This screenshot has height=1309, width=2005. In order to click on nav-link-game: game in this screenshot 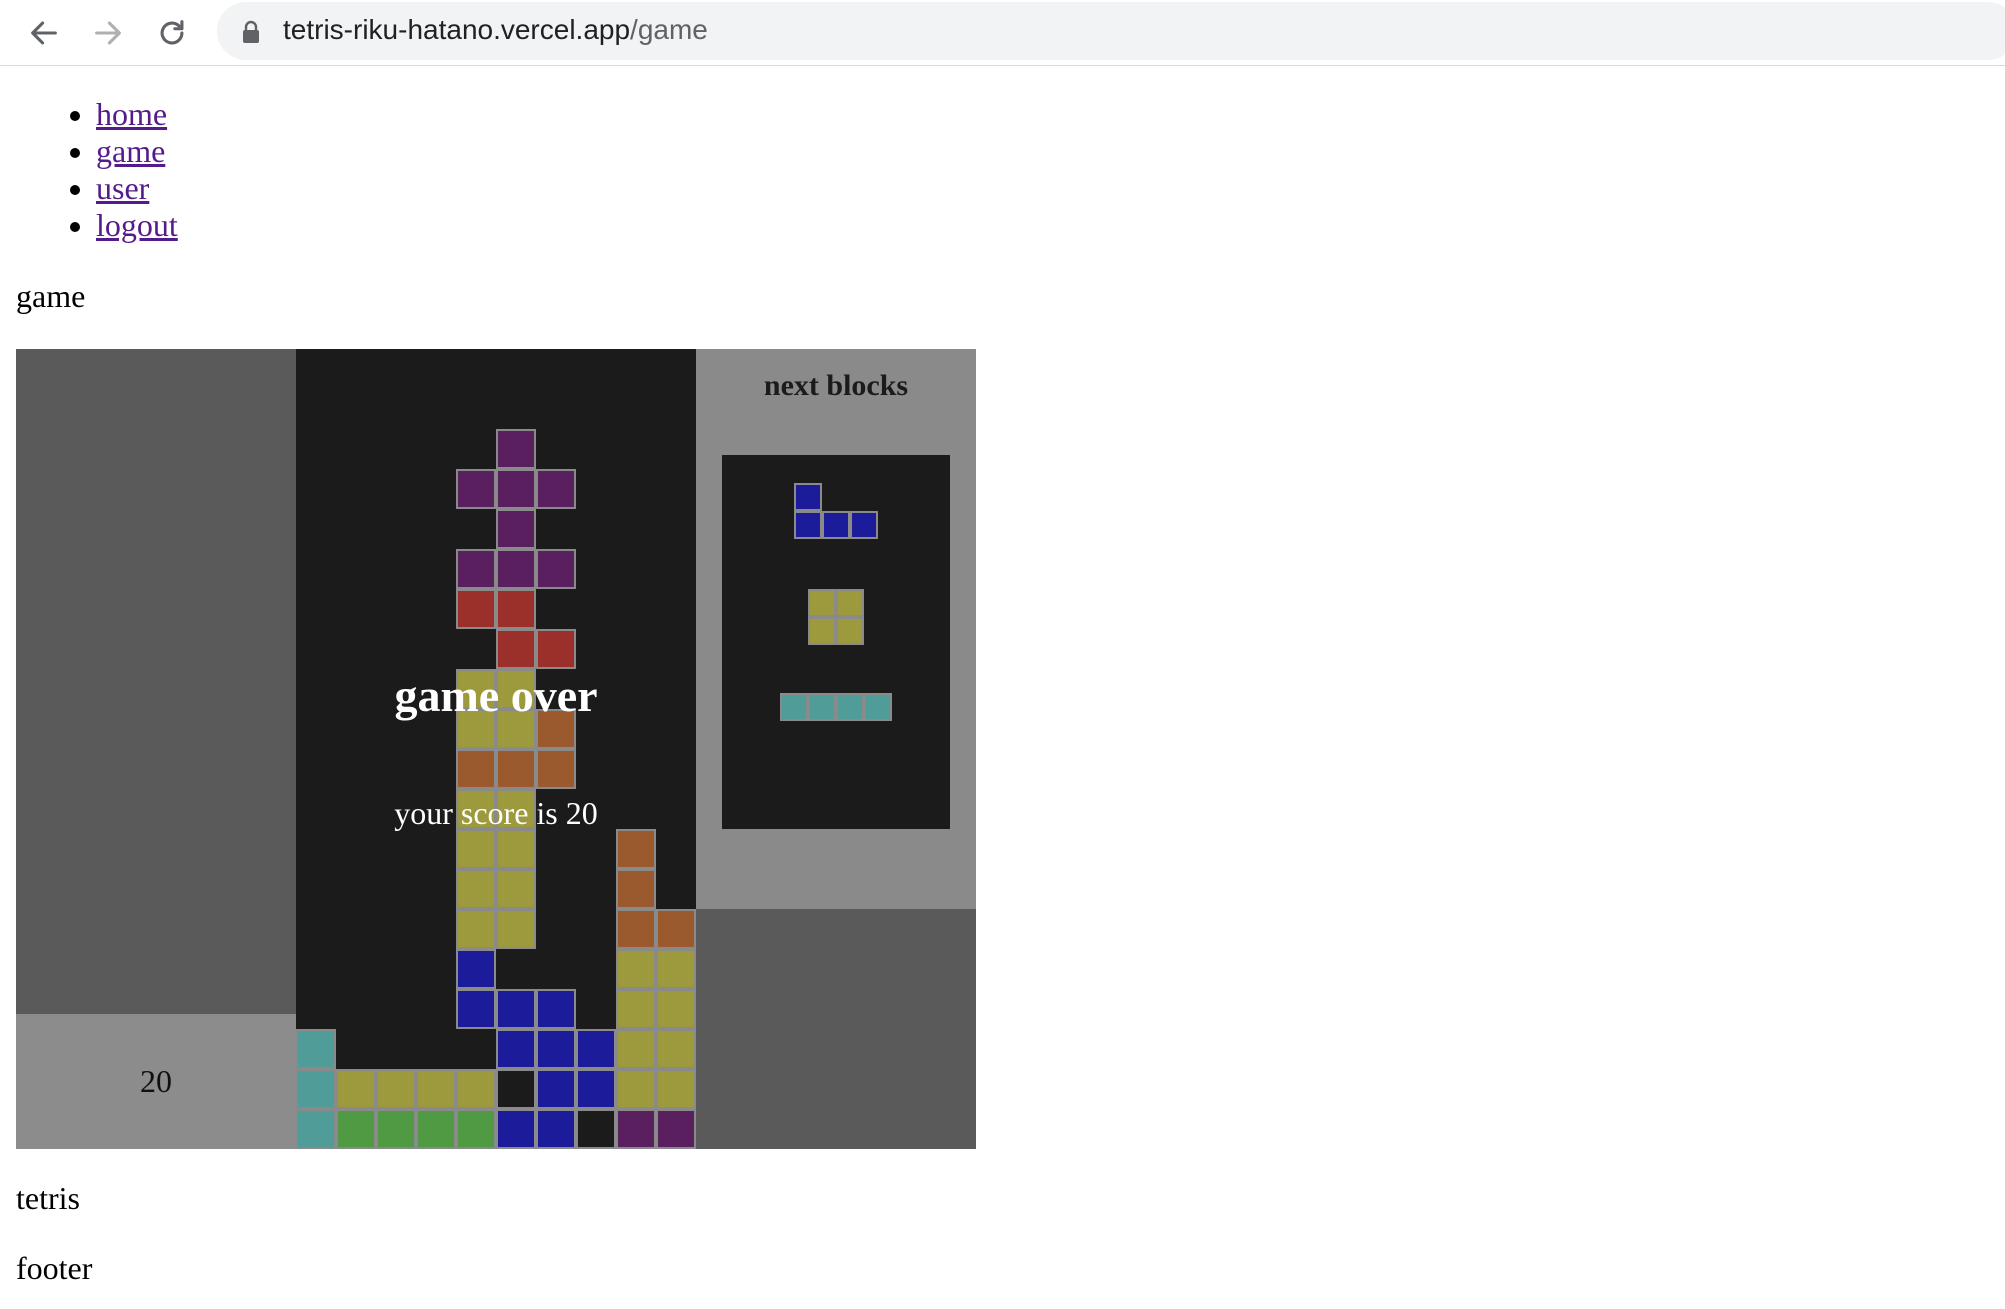, I will do `click(130, 151)`.